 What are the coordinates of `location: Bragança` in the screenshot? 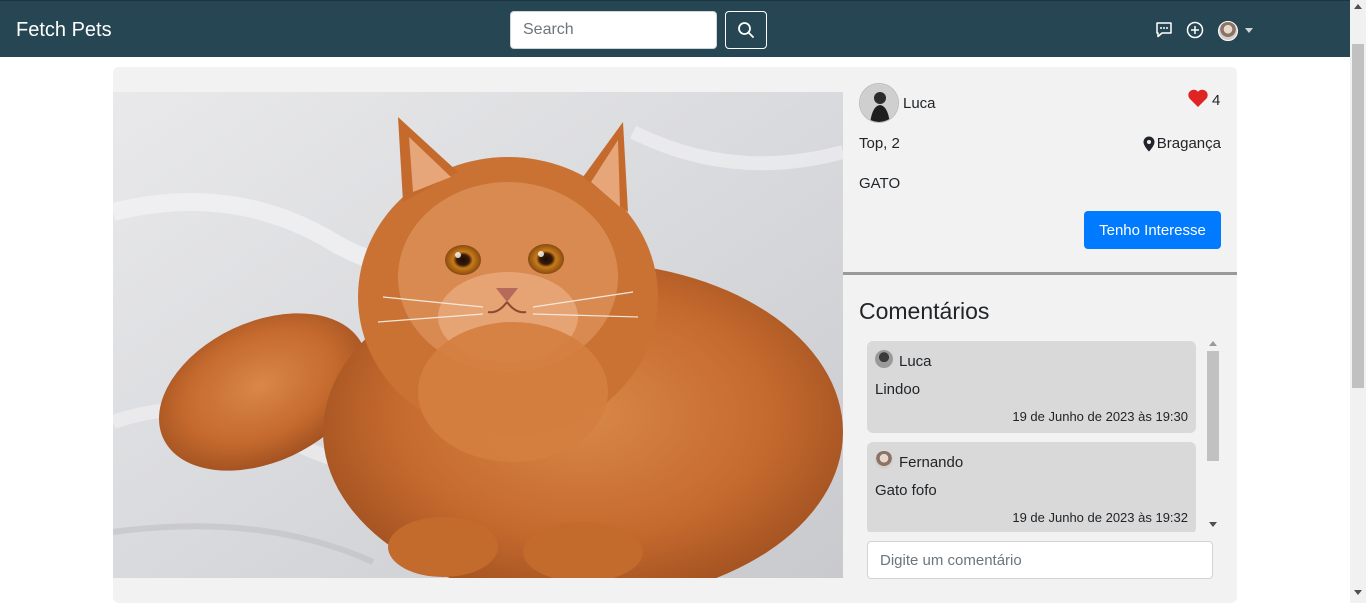 It's located at (1182, 143).